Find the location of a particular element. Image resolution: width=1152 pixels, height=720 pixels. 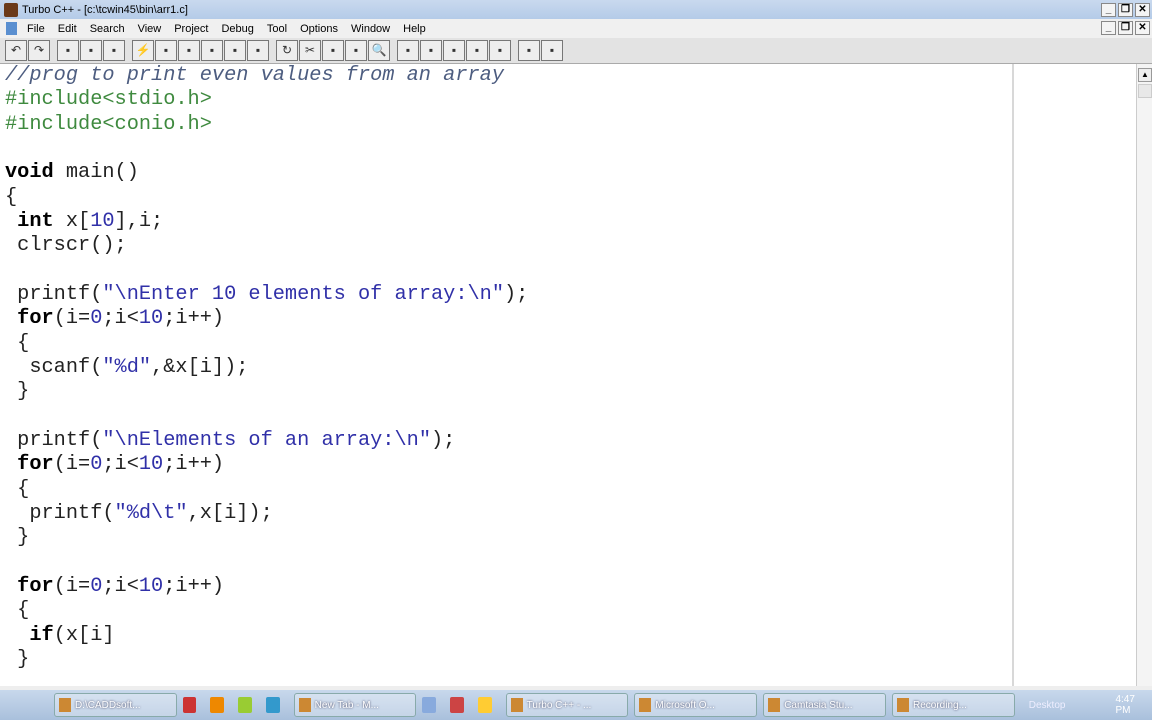

right-margin-line is located at coordinates (1013, 375).